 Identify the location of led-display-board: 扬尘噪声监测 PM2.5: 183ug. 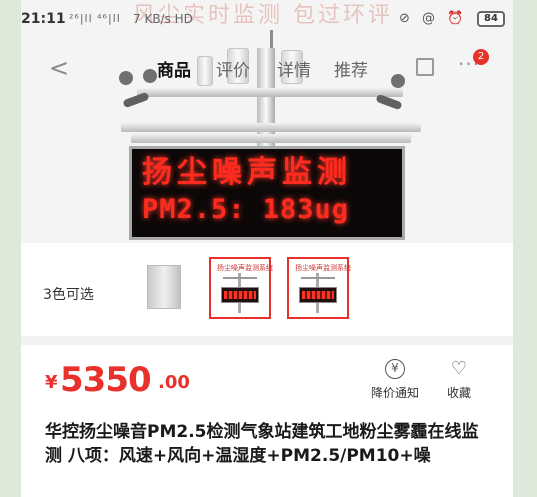
(267, 193).